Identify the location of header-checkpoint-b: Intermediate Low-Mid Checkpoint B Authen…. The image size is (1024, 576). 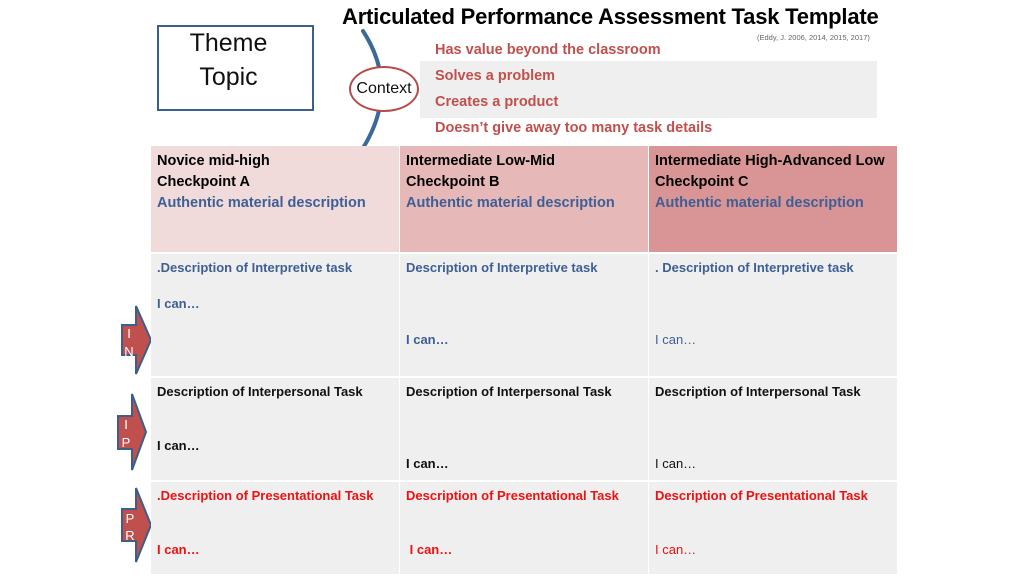
(524, 199).